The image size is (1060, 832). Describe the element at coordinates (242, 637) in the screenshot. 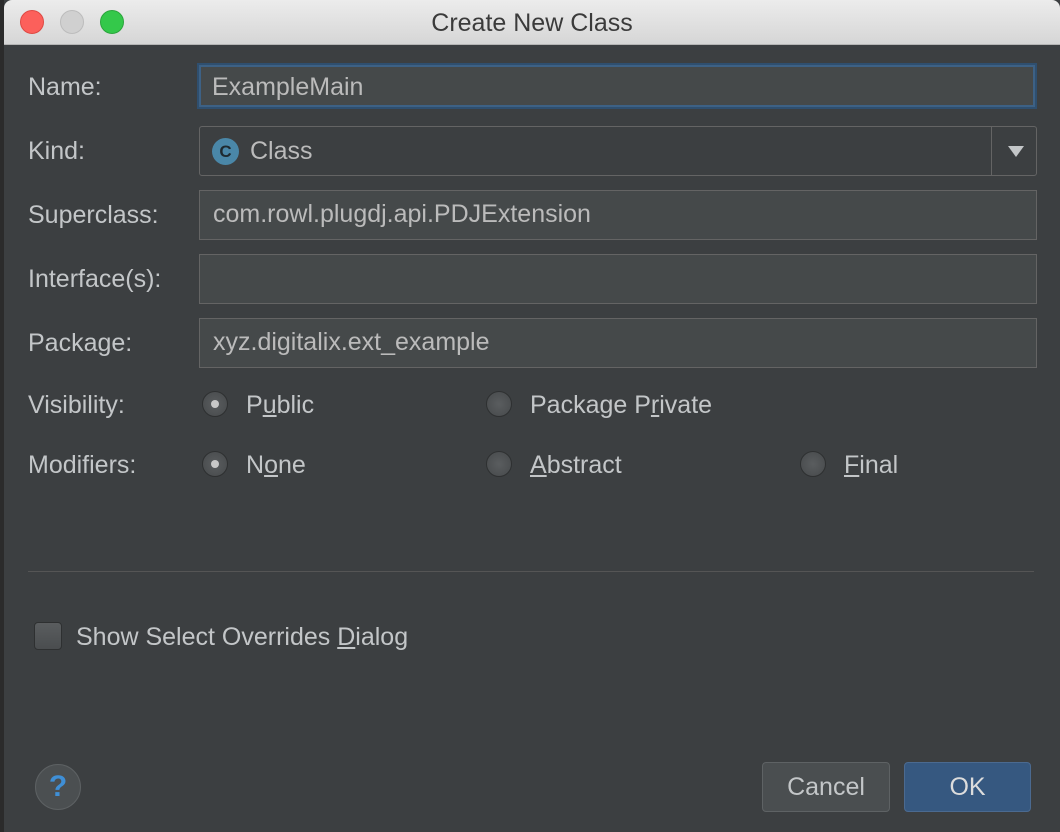

I see `show-overrides-label: Show Select Overrides Dialog` at that location.